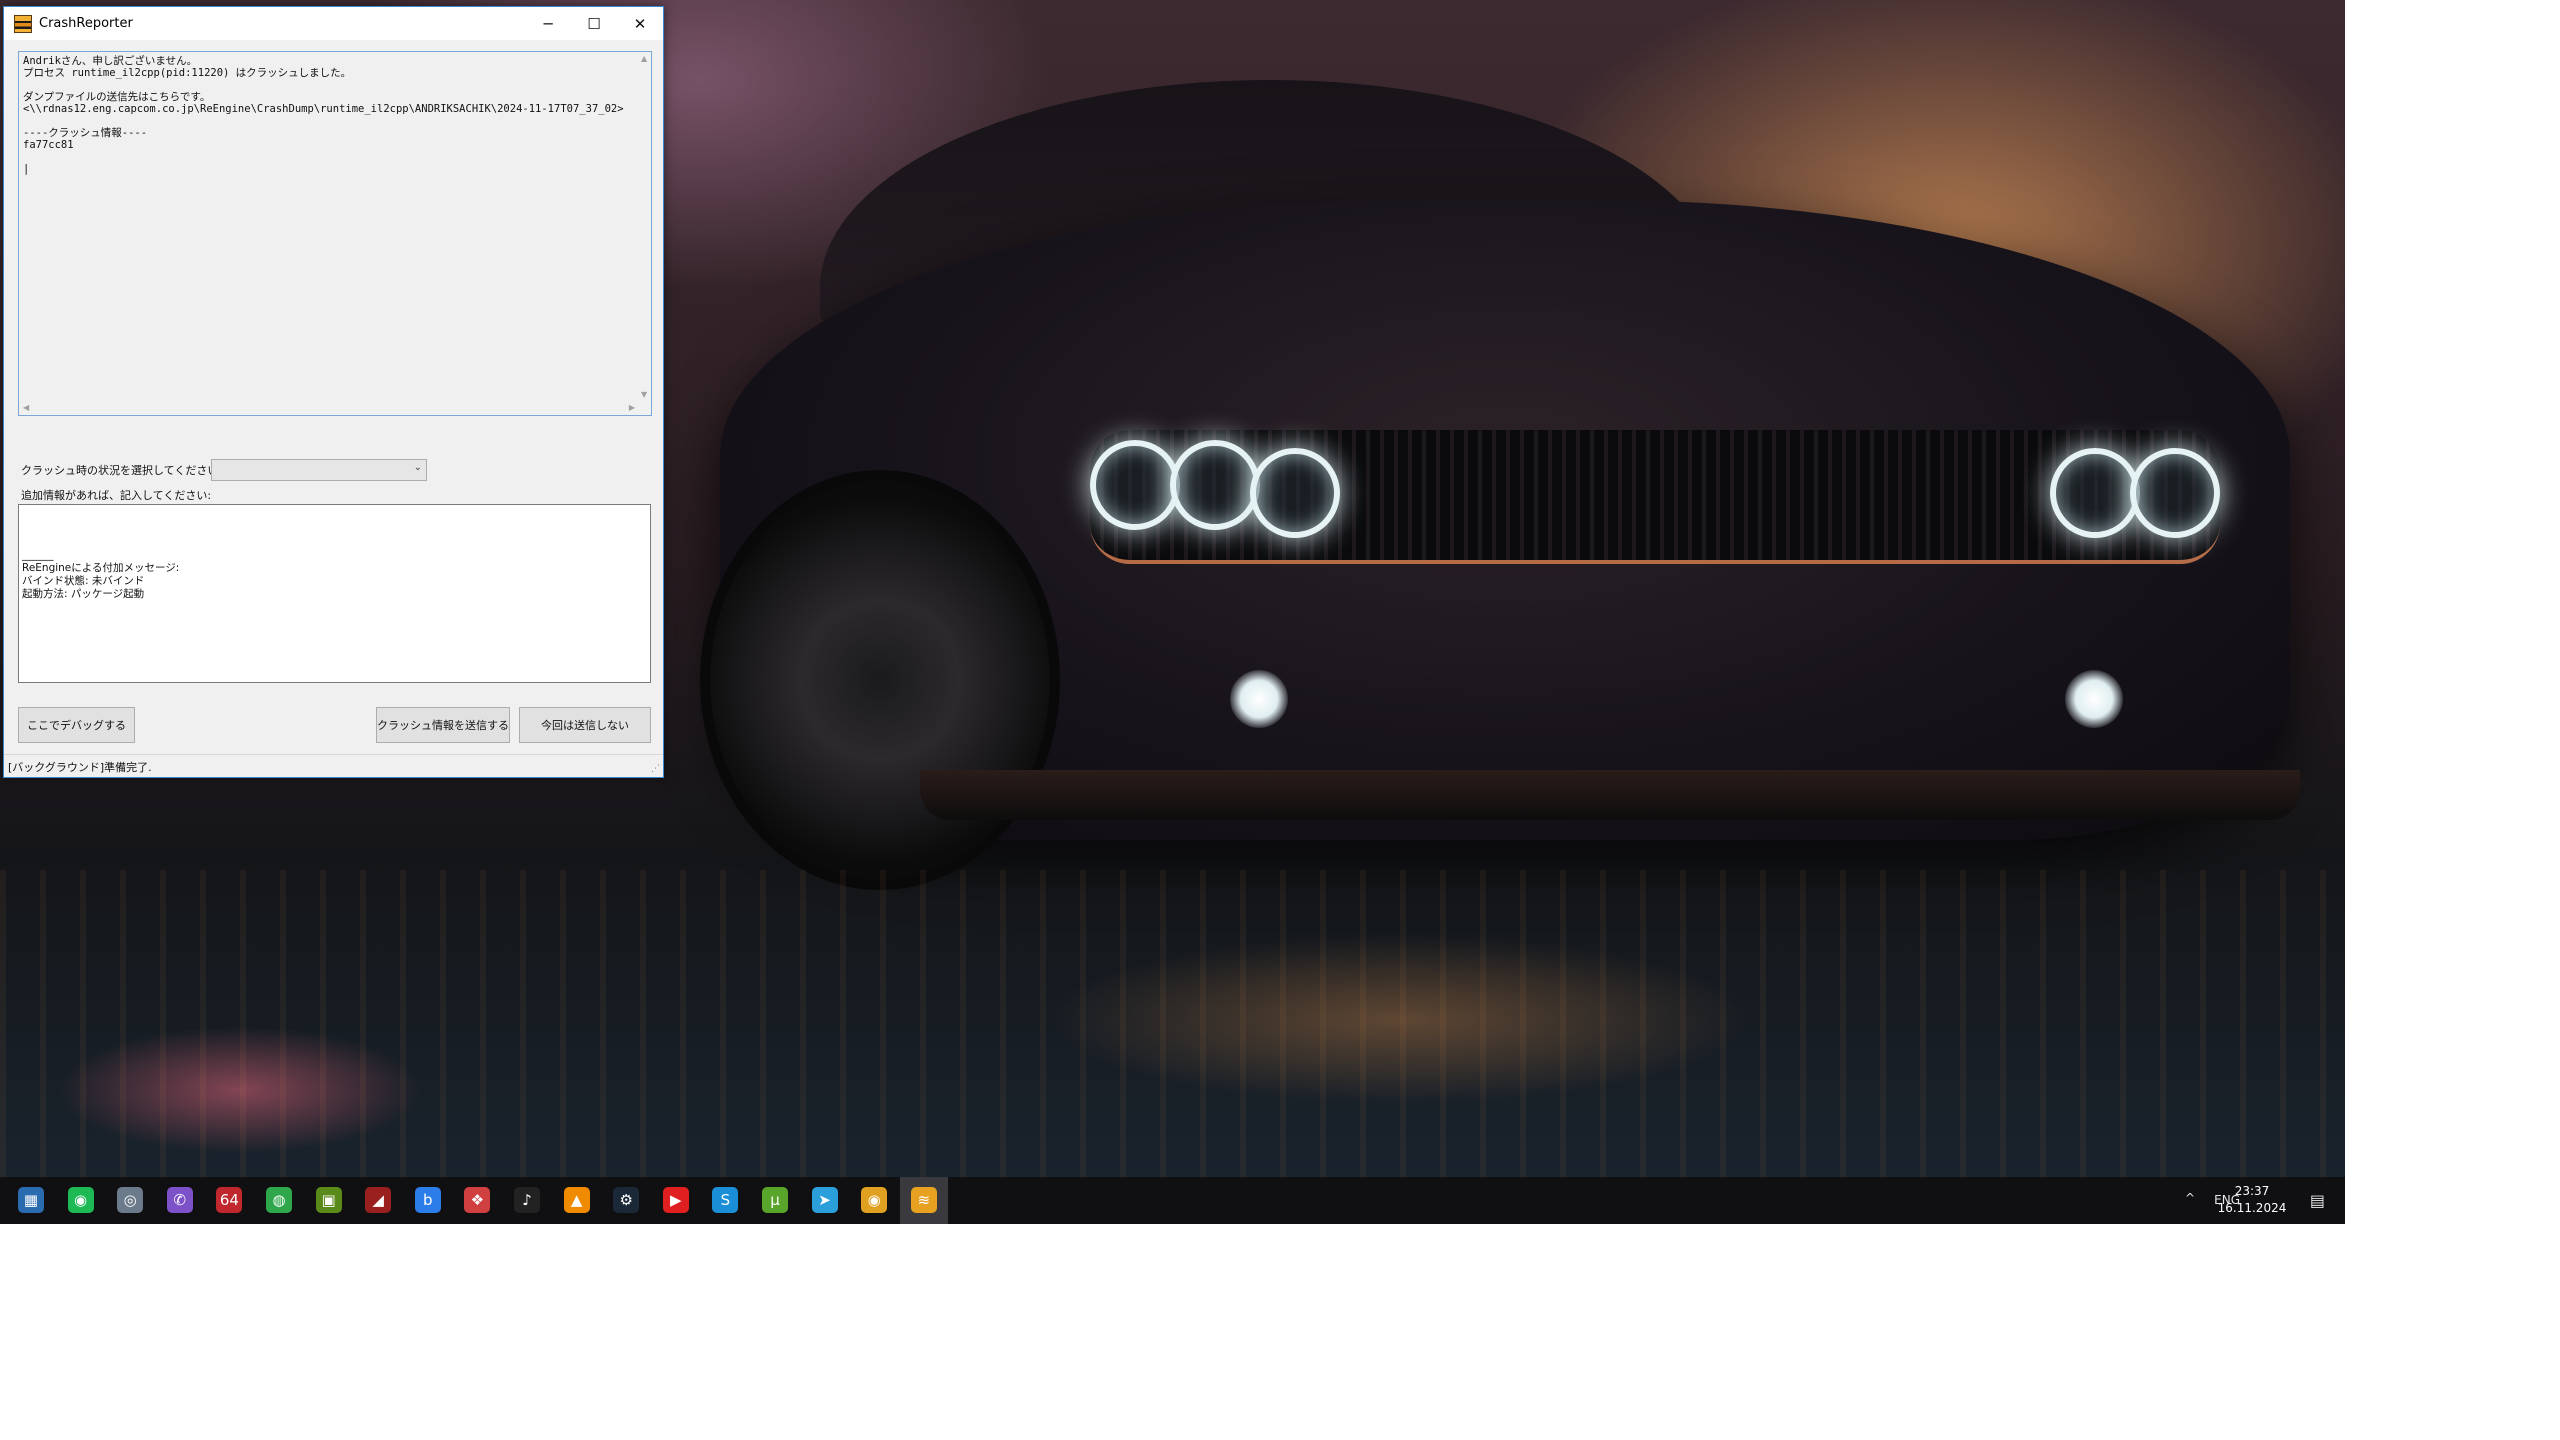 The width and height of the screenshot is (2560, 1440). Describe the element at coordinates (2252, 1191) in the screenshot. I see `clock-time: 23:37` at that location.